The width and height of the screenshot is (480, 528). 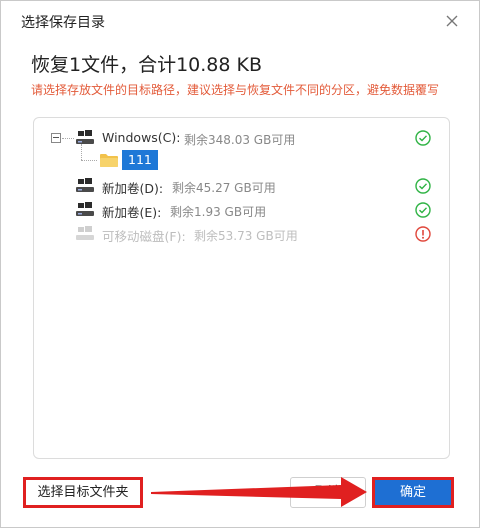 What do you see at coordinates (224, 188) in the screenshot?
I see `drive-free-space: 剩余45.27 GB可用` at bounding box center [224, 188].